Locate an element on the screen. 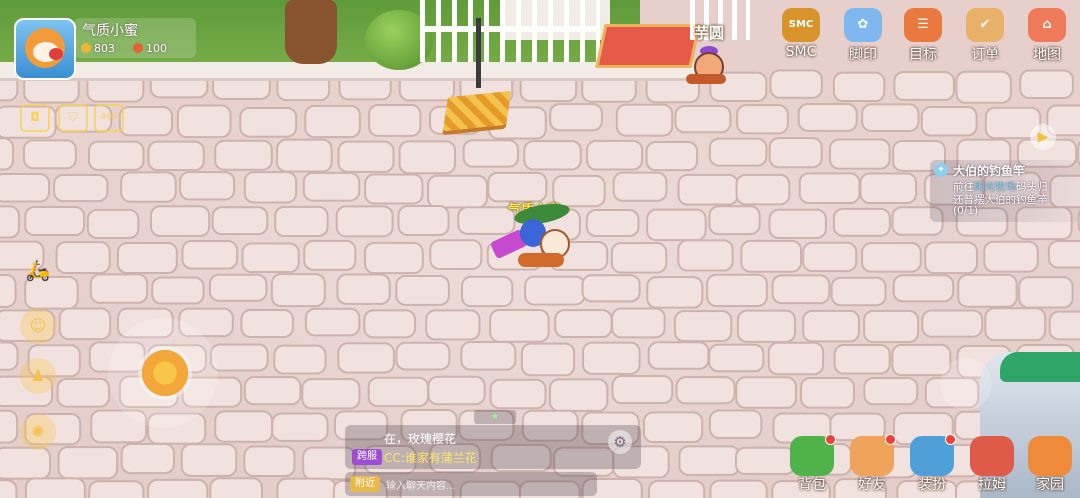  chat-message-1: 在，玫瑰樱花 is located at coordinates (420, 439).